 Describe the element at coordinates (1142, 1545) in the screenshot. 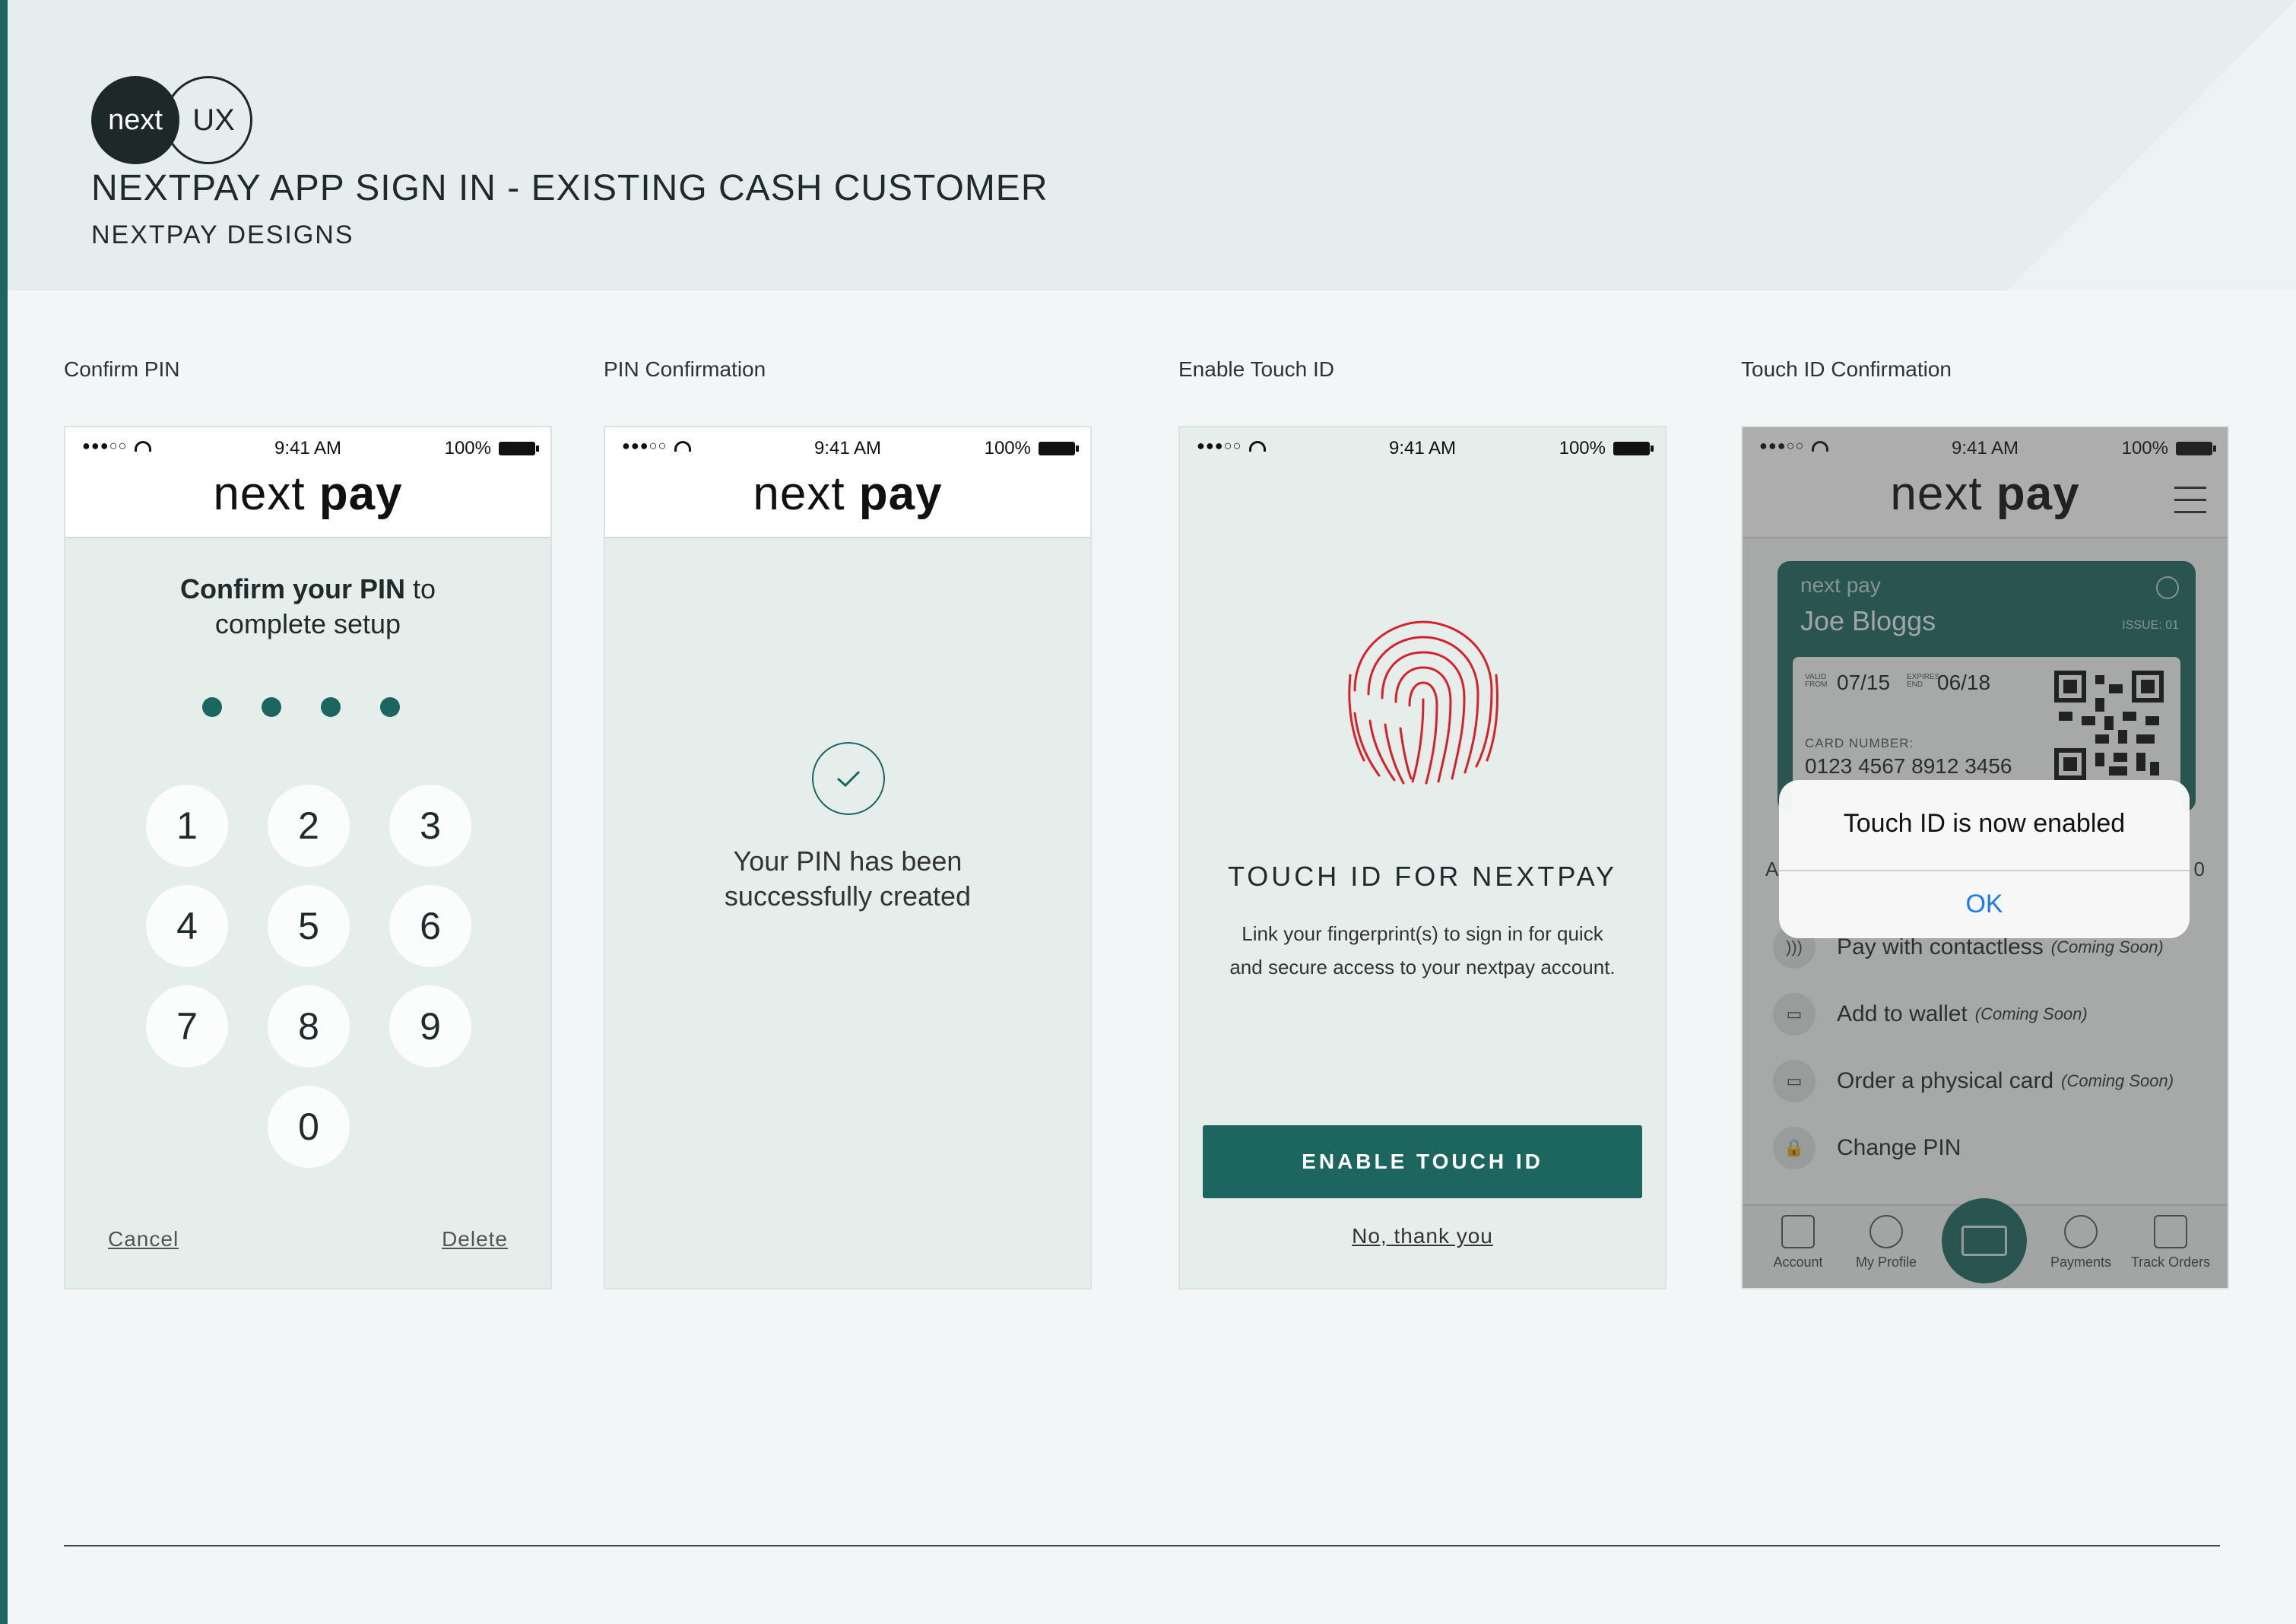

I see `footer-divider` at that location.